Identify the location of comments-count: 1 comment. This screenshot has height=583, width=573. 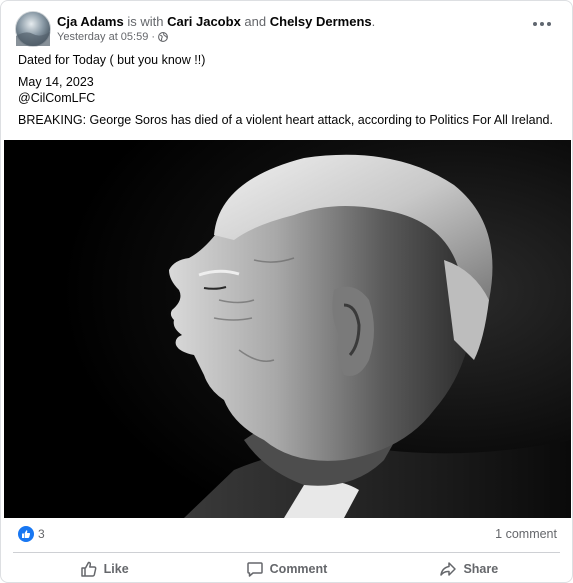
(526, 534).